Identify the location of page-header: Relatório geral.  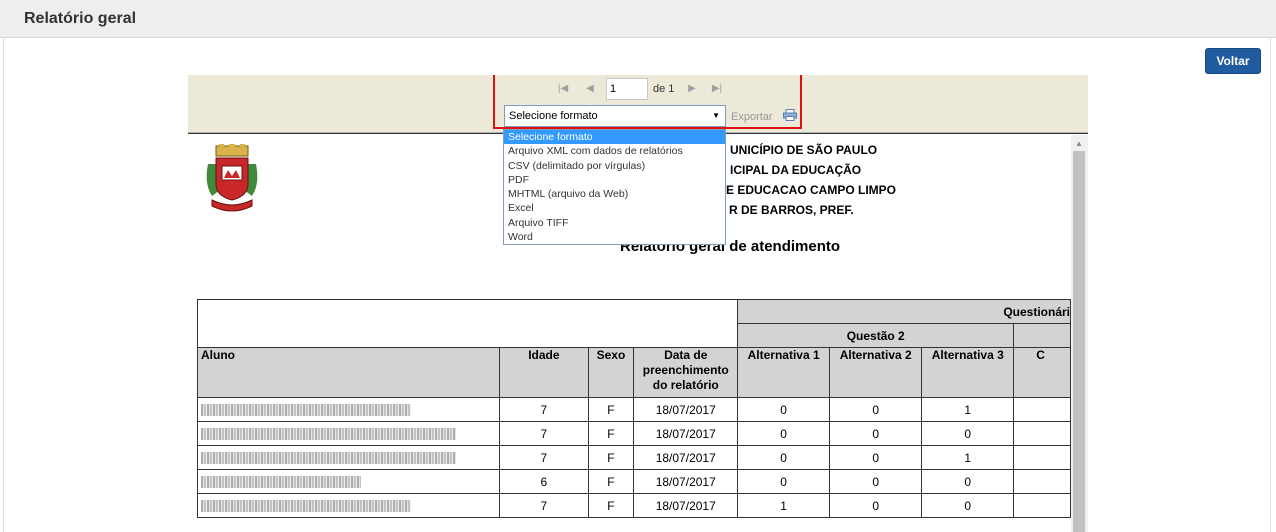
(638, 19).